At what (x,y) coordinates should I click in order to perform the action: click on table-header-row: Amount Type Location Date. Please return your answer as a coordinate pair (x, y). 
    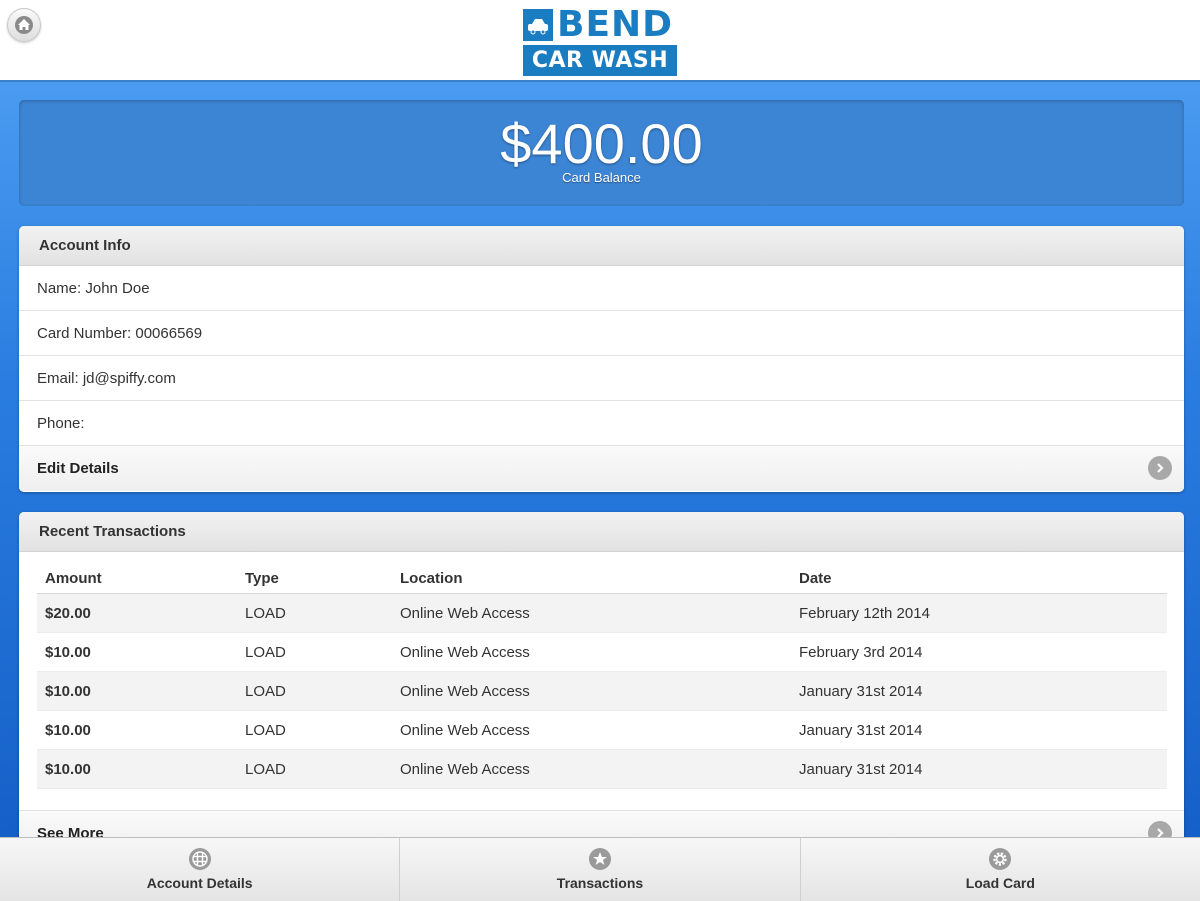
    Looking at the image, I should click on (602, 578).